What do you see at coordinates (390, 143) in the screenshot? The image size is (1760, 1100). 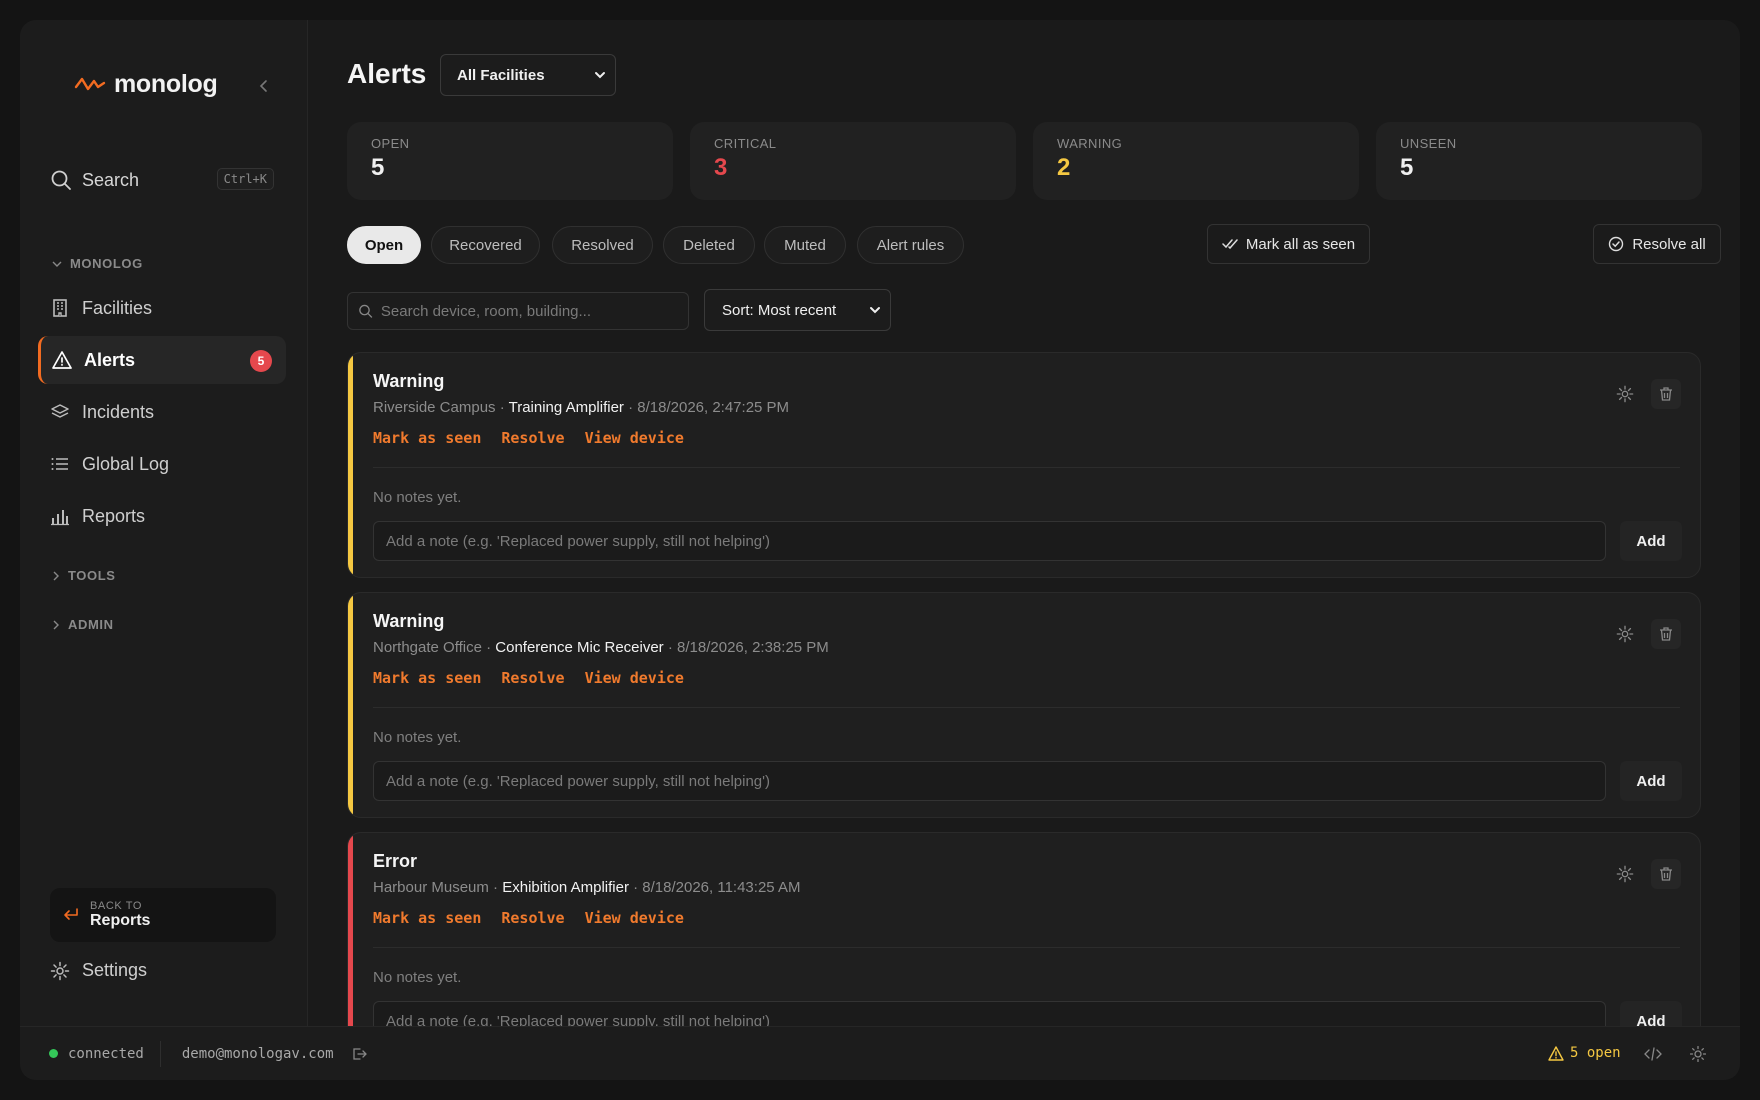 I see `stat-label: OPEN` at bounding box center [390, 143].